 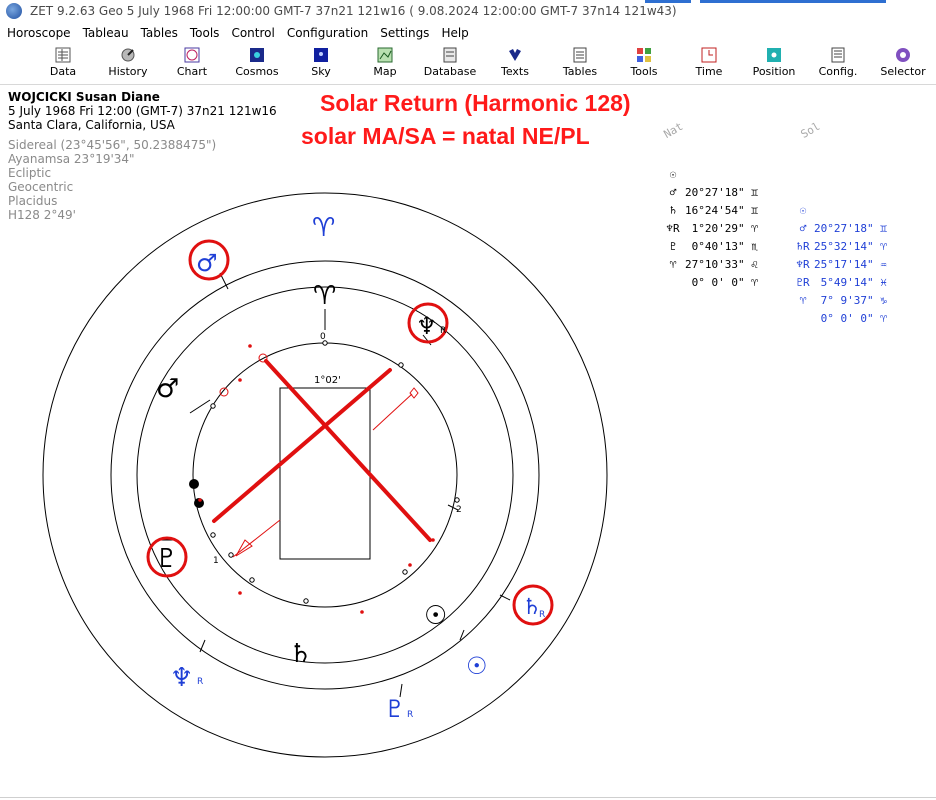 I want to click on midpoint-rectangle, so click(x=325, y=473).